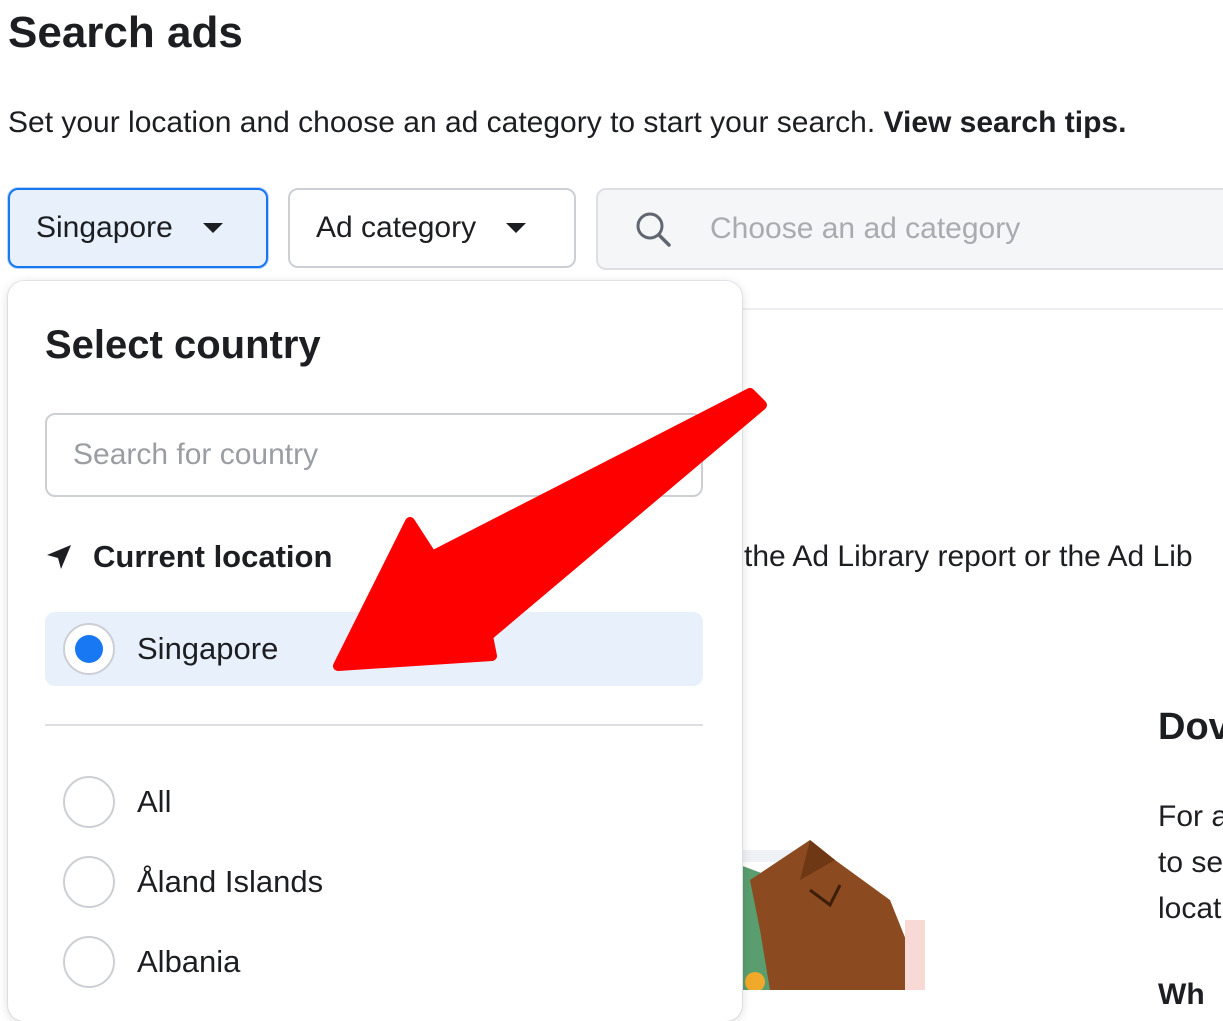 The width and height of the screenshot is (1223, 1021). I want to click on country-option-label: Åland Islands, so click(230, 881).